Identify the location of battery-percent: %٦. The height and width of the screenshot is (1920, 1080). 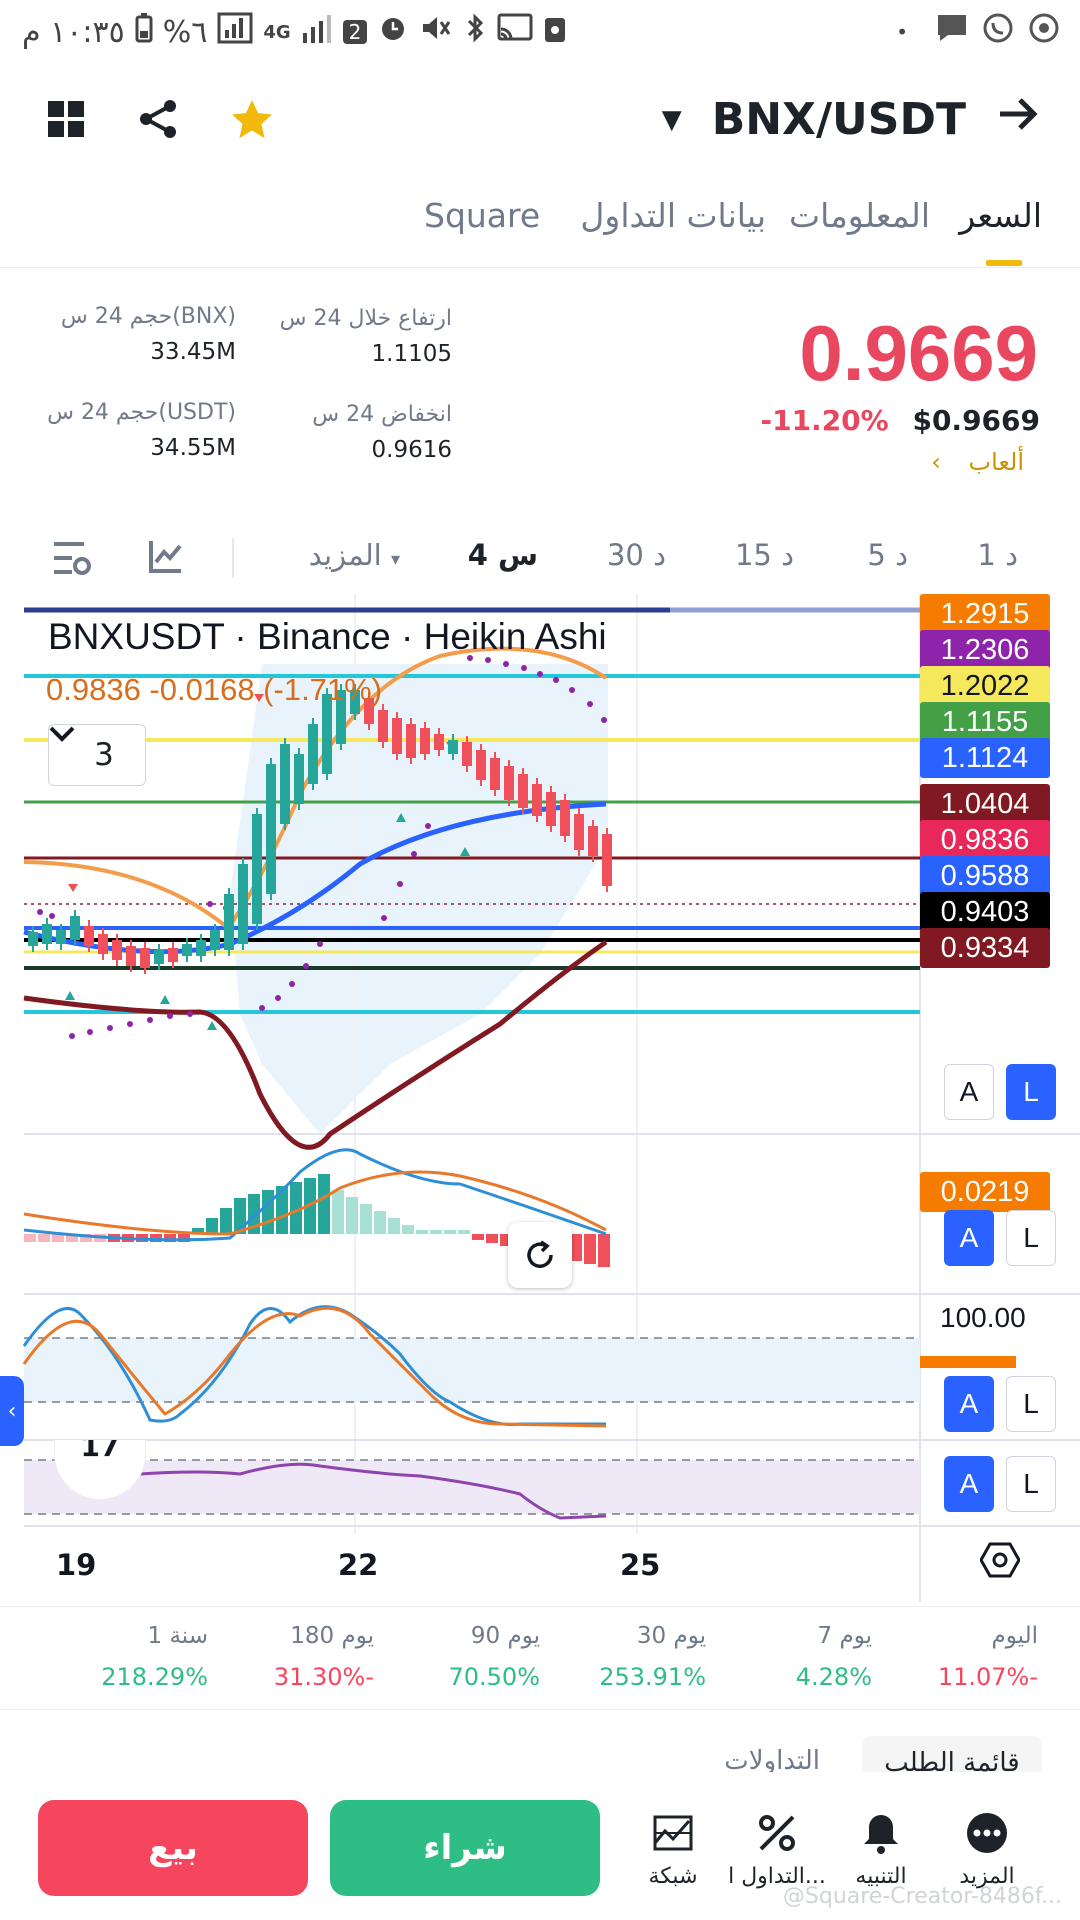
(185, 32).